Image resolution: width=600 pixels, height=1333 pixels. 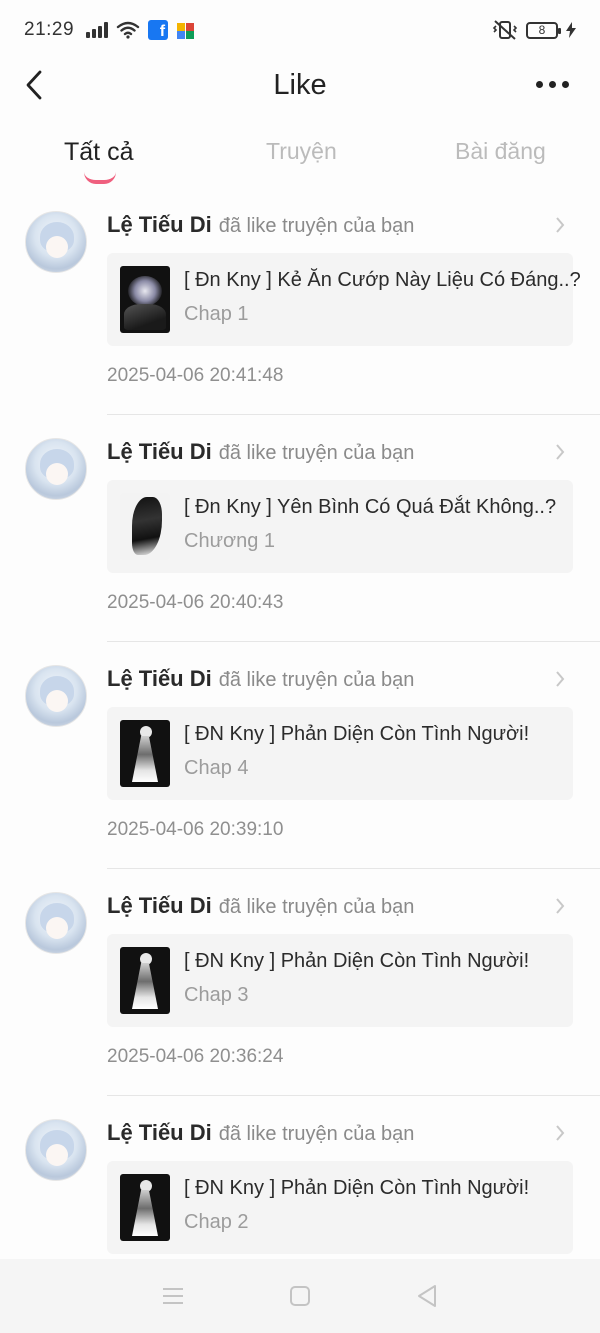 I want to click on back-triangle-icon, so click(x=426, y=1296).